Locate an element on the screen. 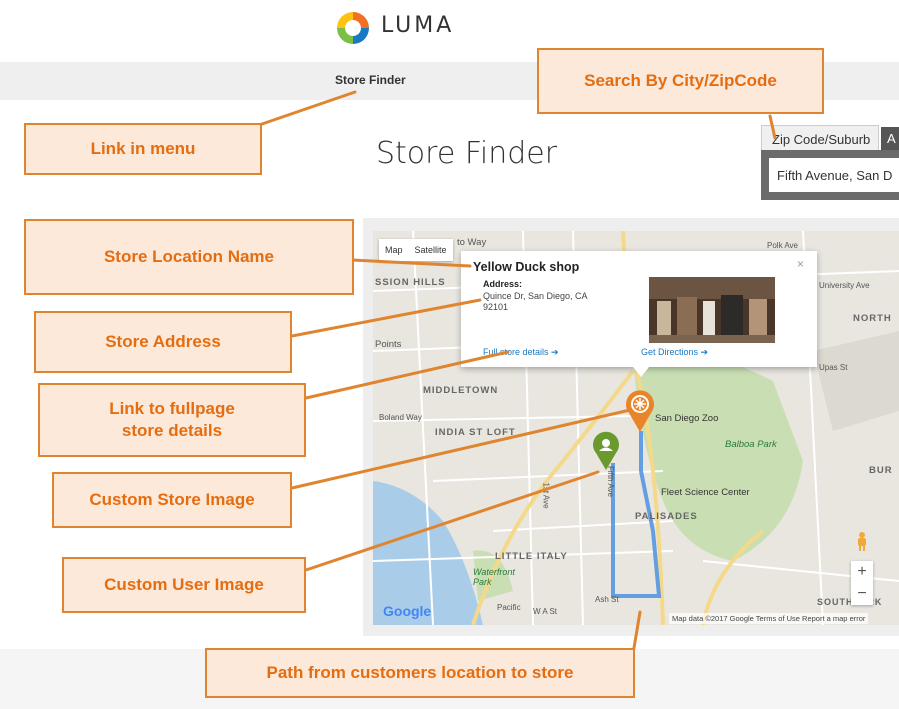  store-name: Yellow Duck shop is located at coordinates (526, 267).